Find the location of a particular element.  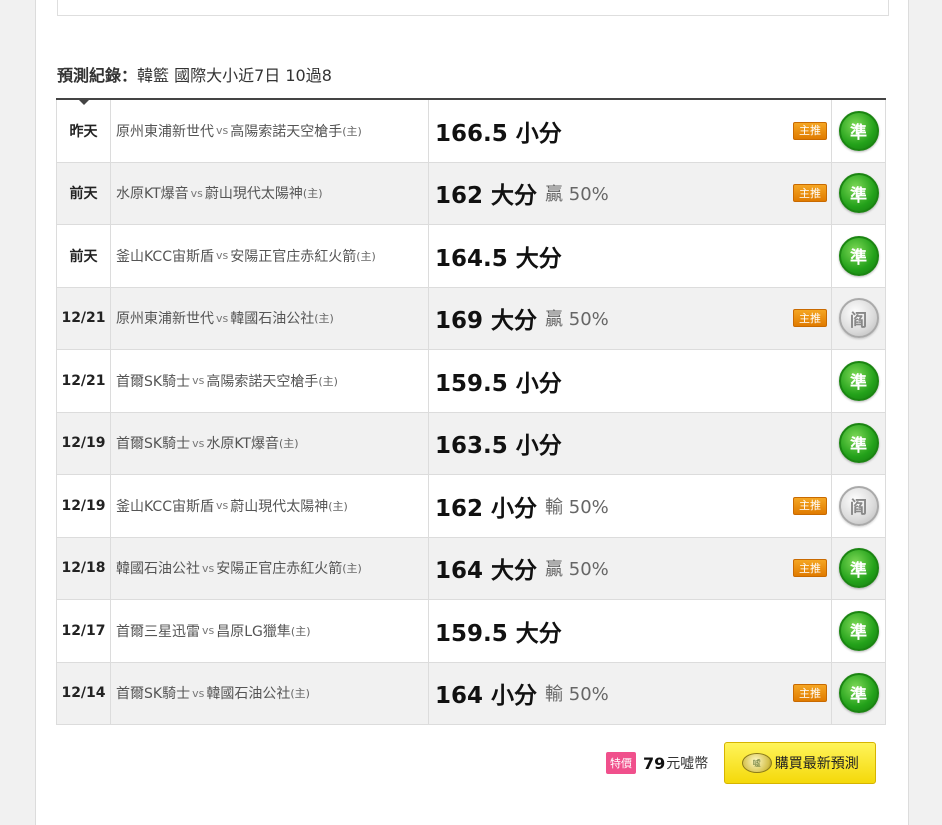

pick-value: 169 大分 is located at coordinates (486, 321).